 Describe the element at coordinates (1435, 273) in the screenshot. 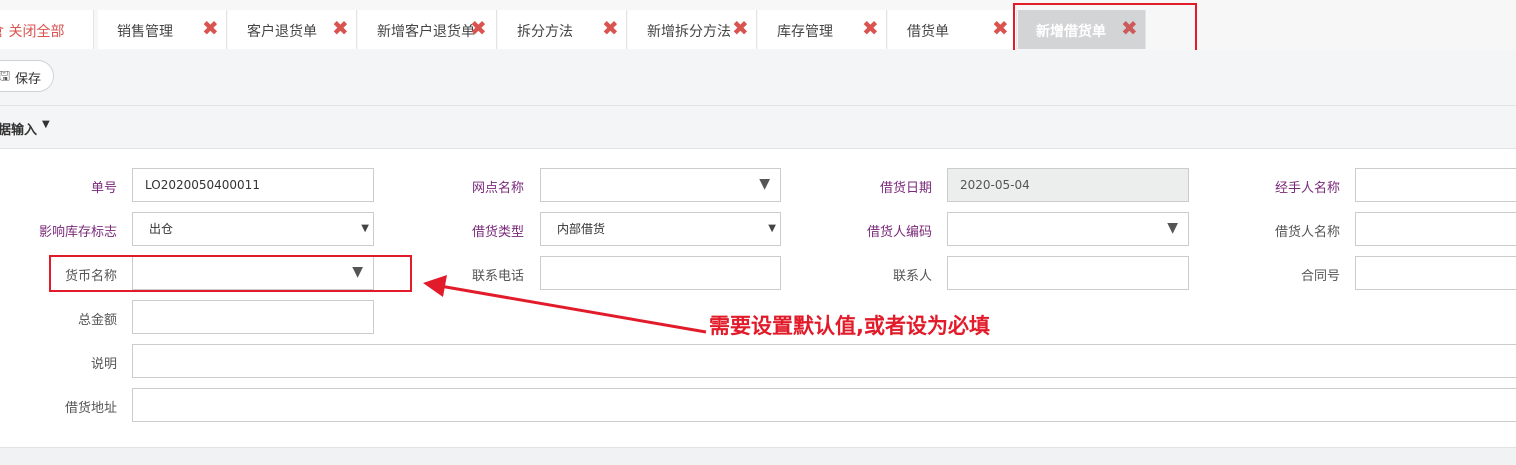

I see `contract-no-field` at that location.